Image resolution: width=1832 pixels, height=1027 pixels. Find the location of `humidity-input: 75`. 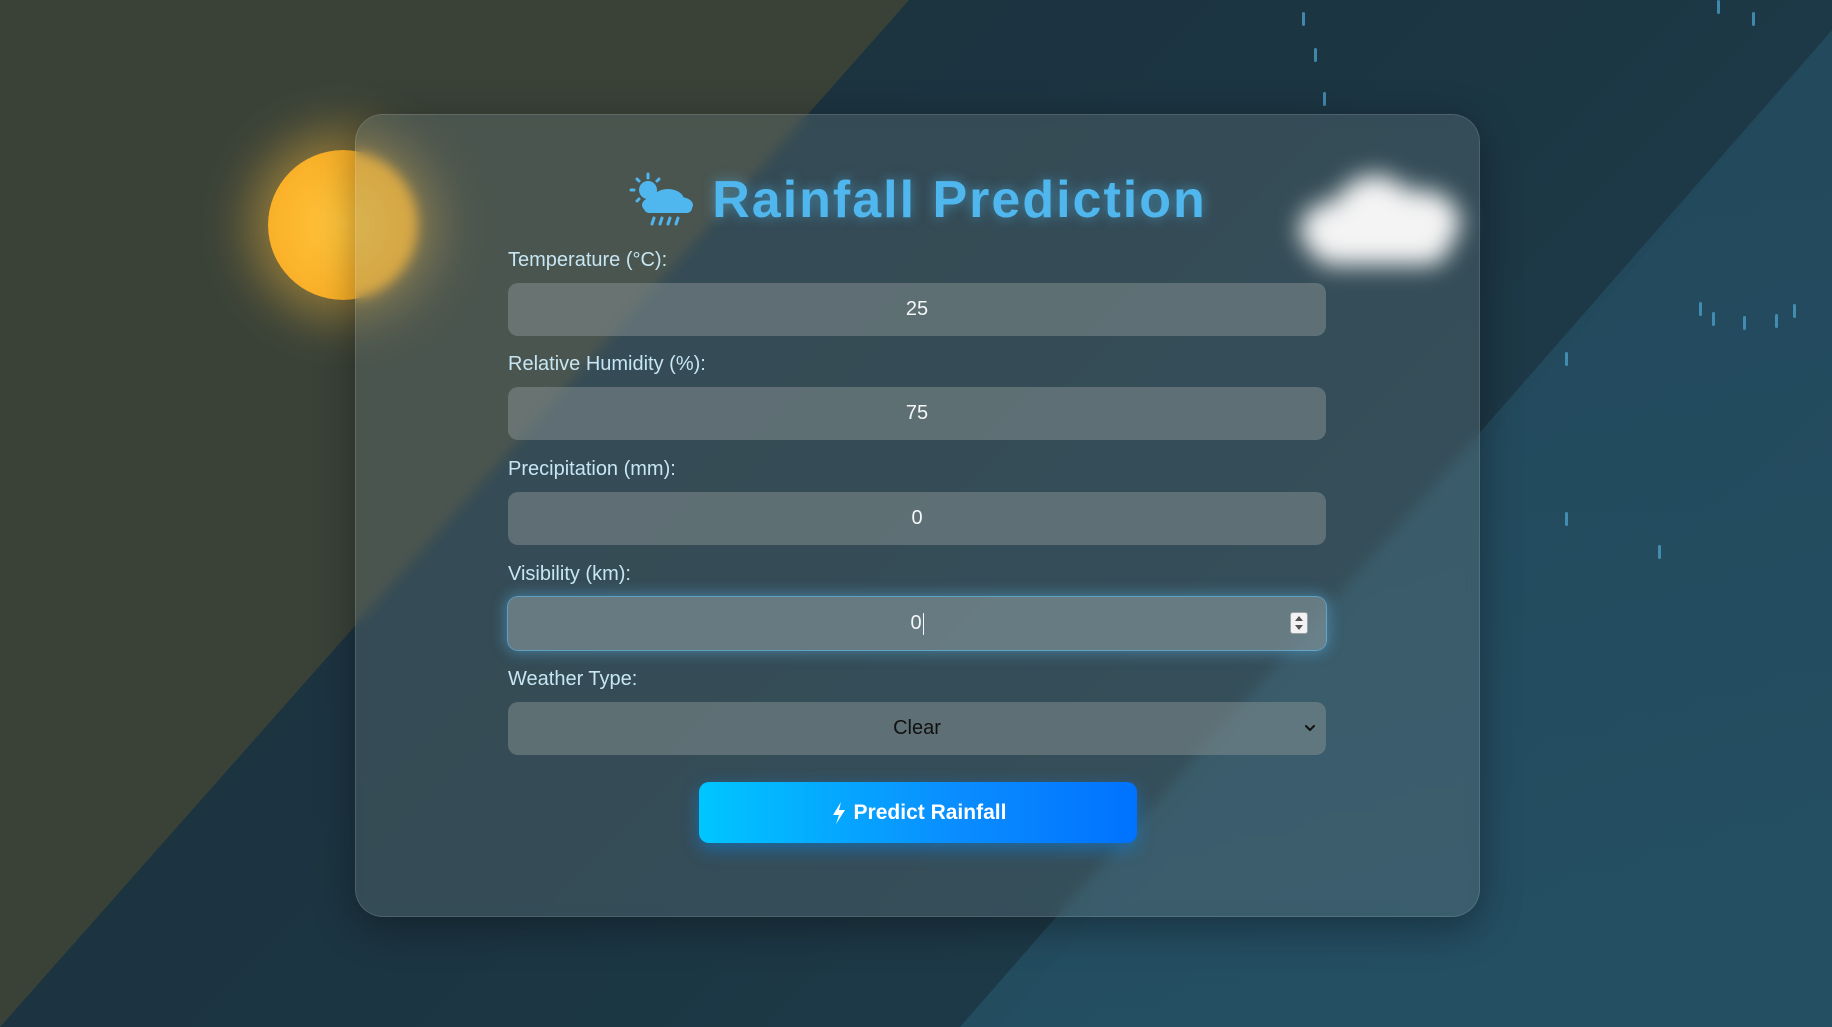

humidity-input: 75 is located at coordinates (917, 413).